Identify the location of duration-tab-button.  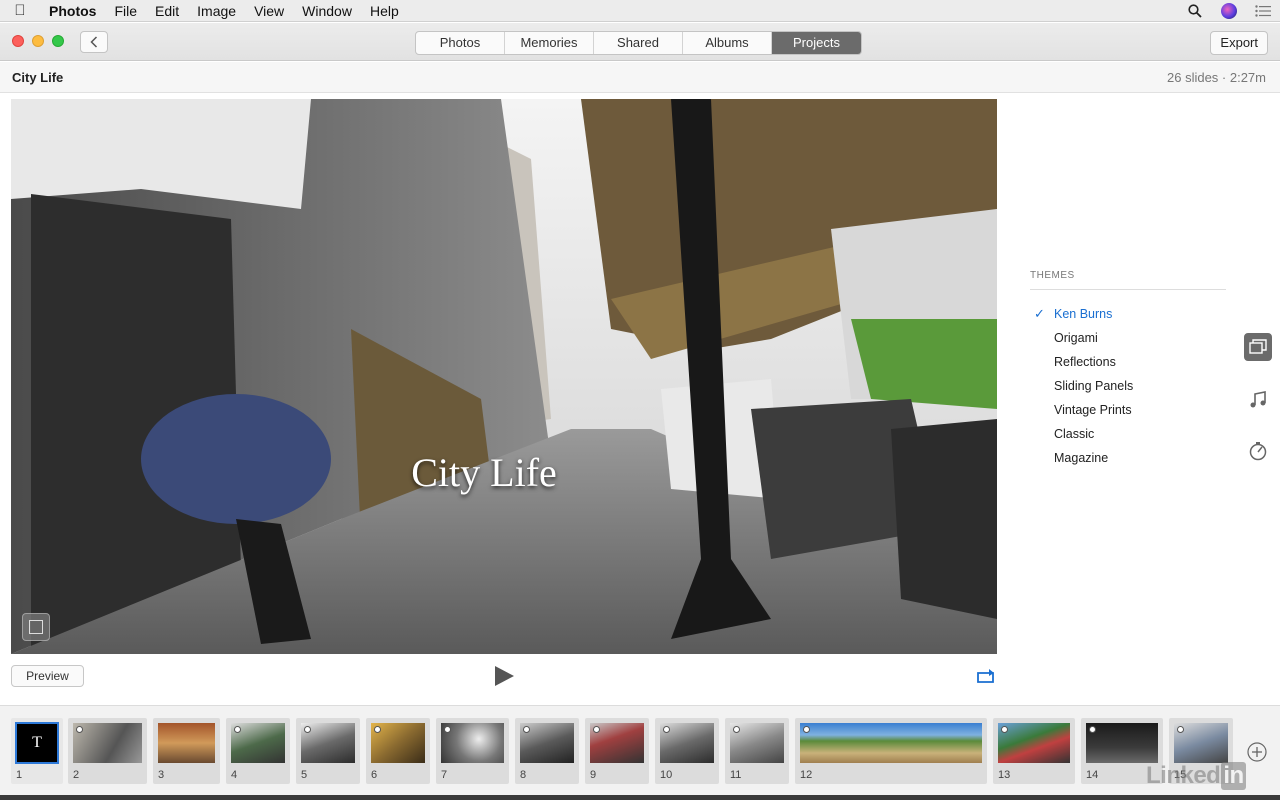
(1258, 451).